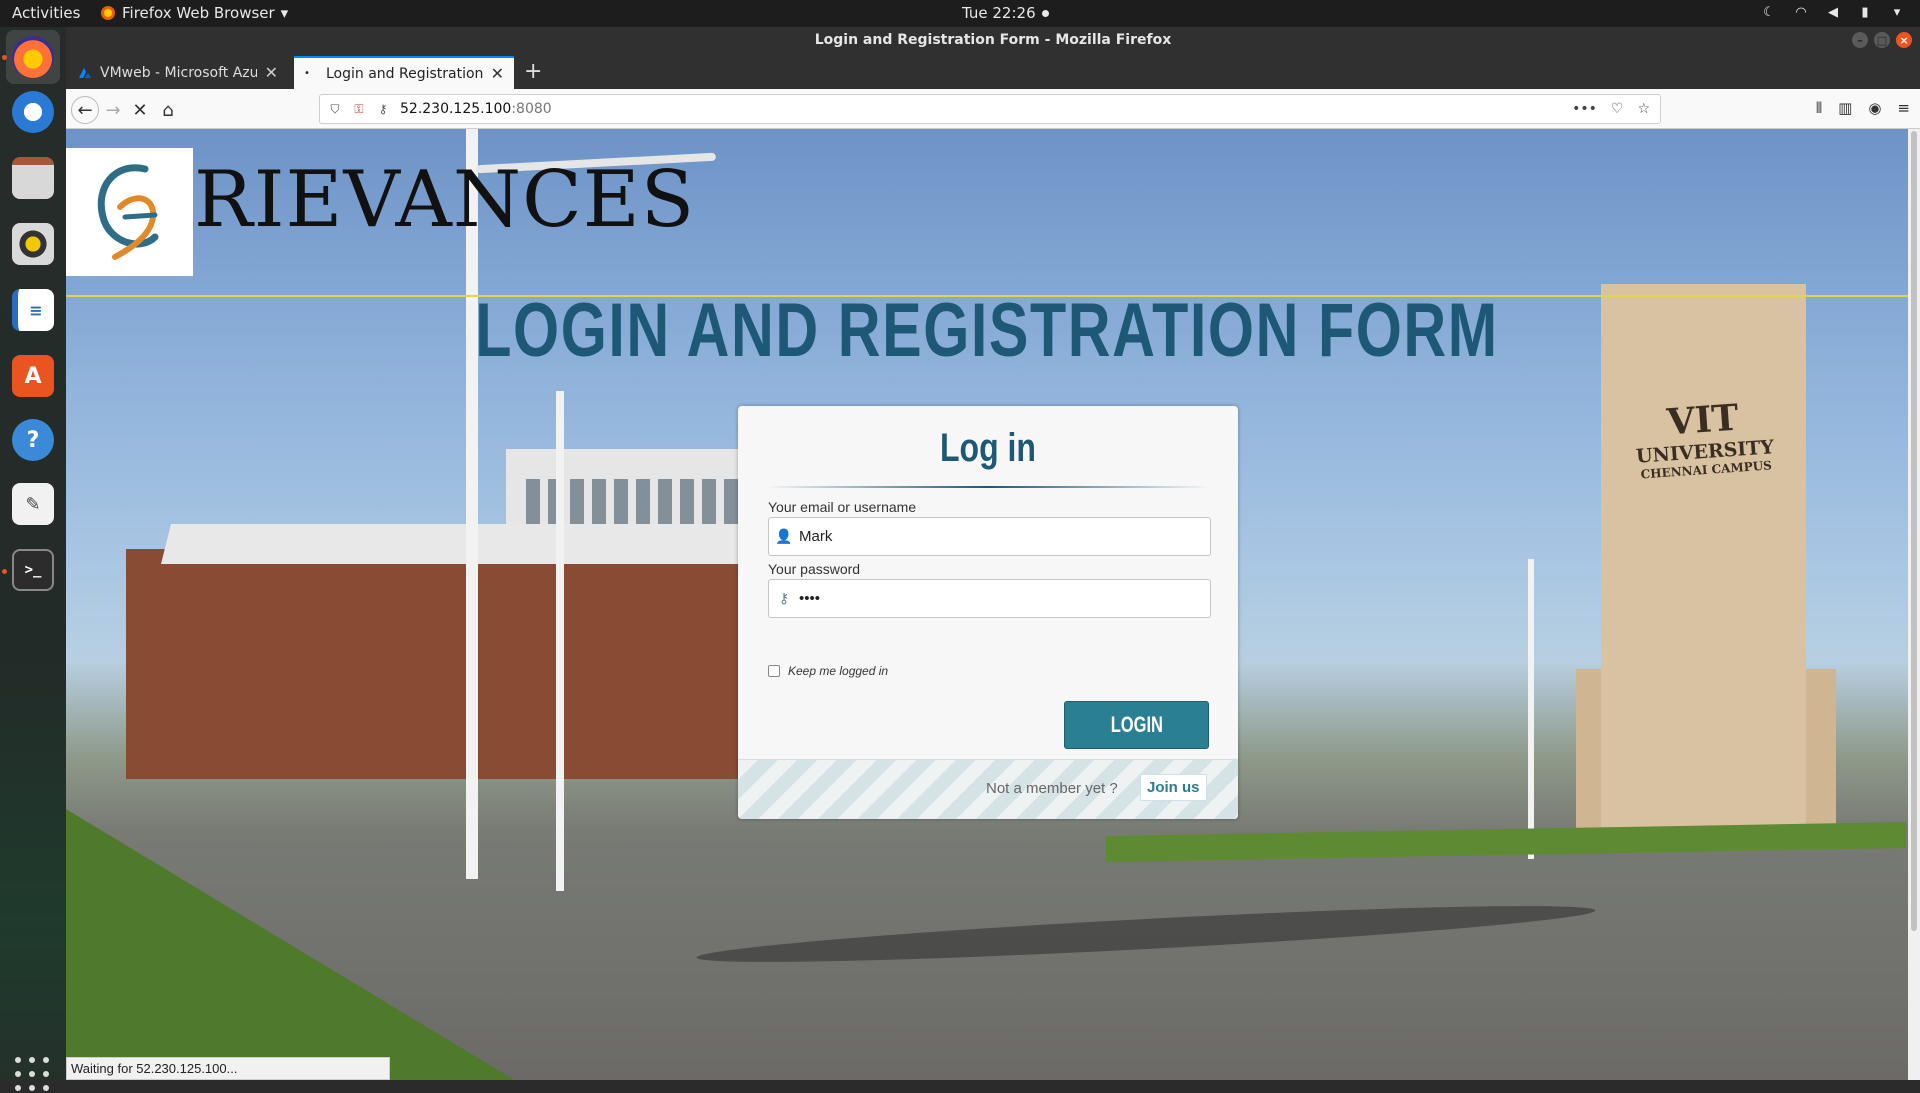  I want to click on firefox-icon, so click(33, 57).